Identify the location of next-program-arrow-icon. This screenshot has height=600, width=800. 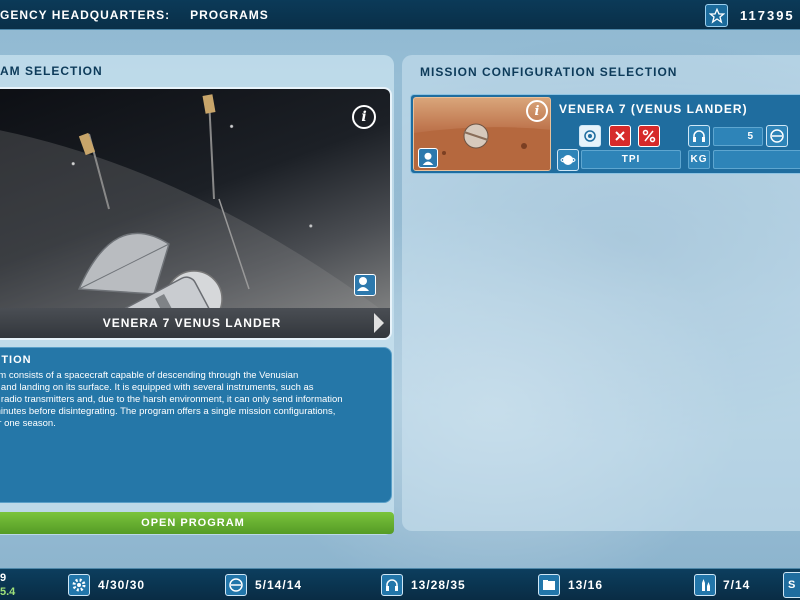
(379, 323).